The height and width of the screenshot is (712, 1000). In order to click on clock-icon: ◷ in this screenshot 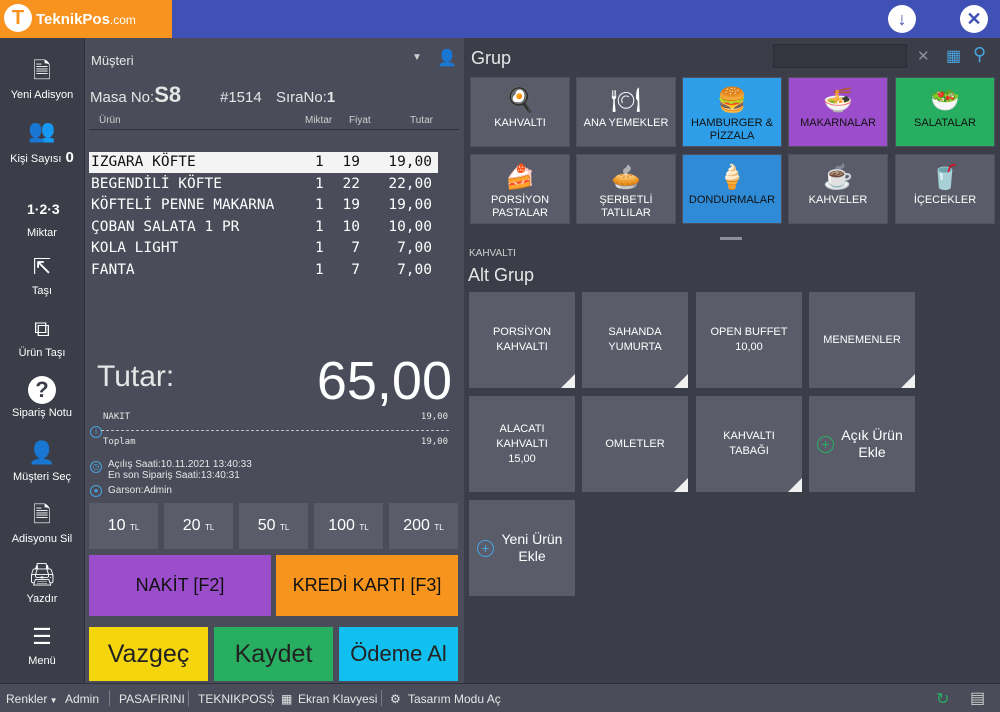, I will do `click(96, 467)`.